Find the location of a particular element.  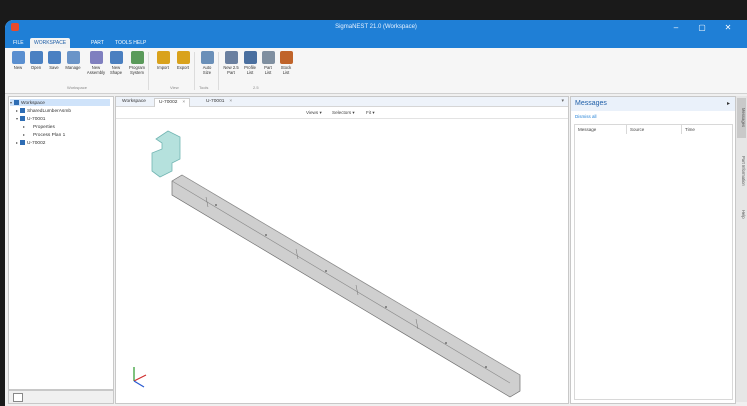

auto-size-icon is located at coordinates (207, 57).